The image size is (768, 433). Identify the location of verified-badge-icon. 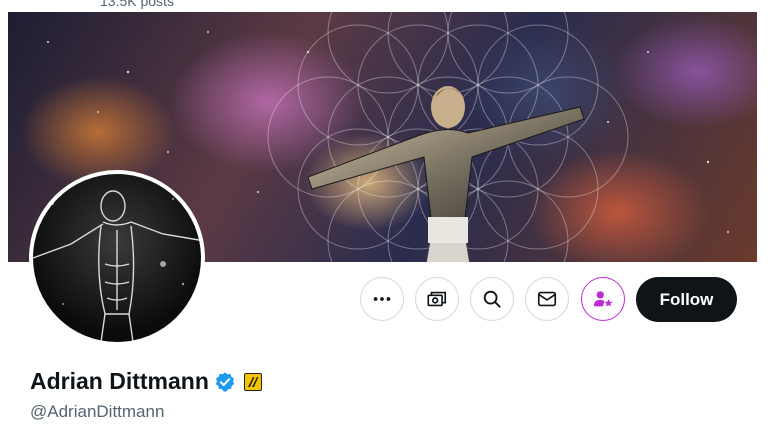
(225, 382).